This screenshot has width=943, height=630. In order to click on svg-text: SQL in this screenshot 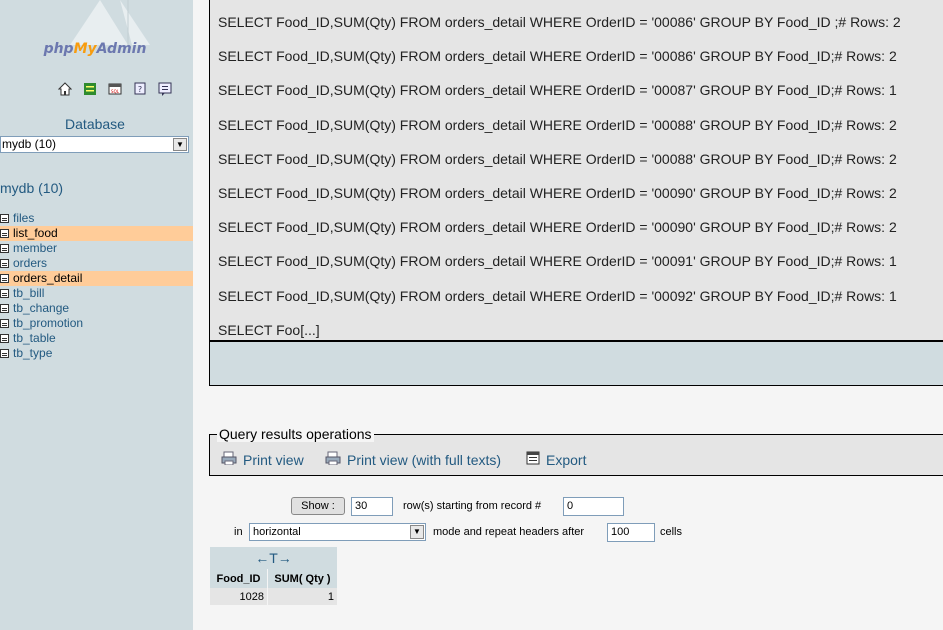, I will do `click(115, 91)`.